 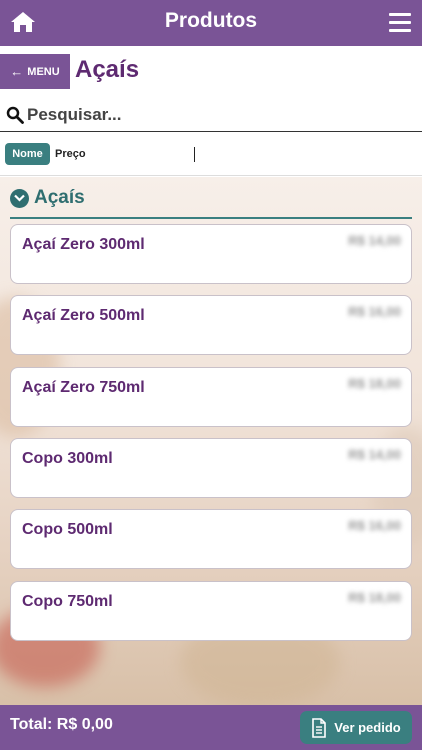 I want to click on view-order-label: Ver pedido, so click(x=367, y=727).